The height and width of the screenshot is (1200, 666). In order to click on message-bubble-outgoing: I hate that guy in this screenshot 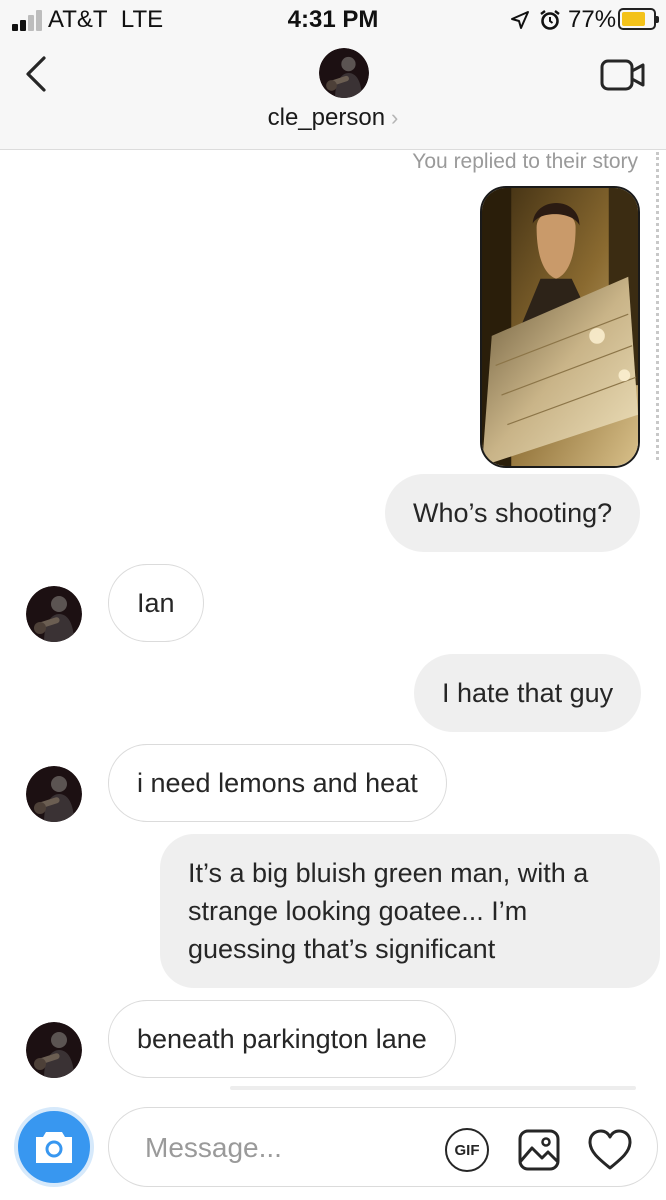, I will do `click(528, 693)`.